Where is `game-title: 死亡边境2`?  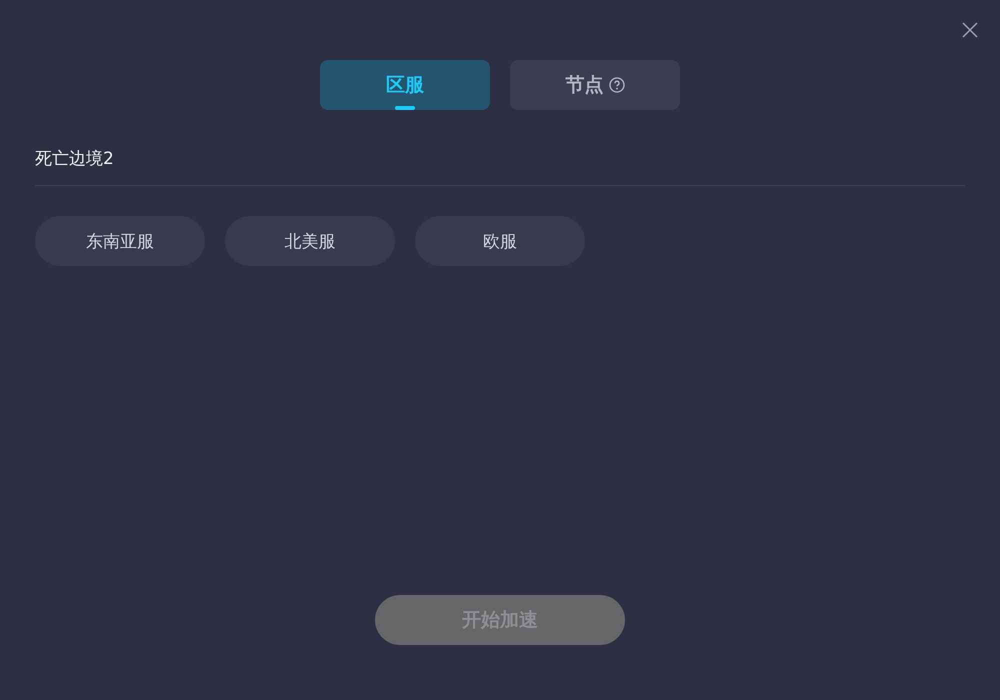
game-title: 死亡边境2 is located at coordinates (500, 166).